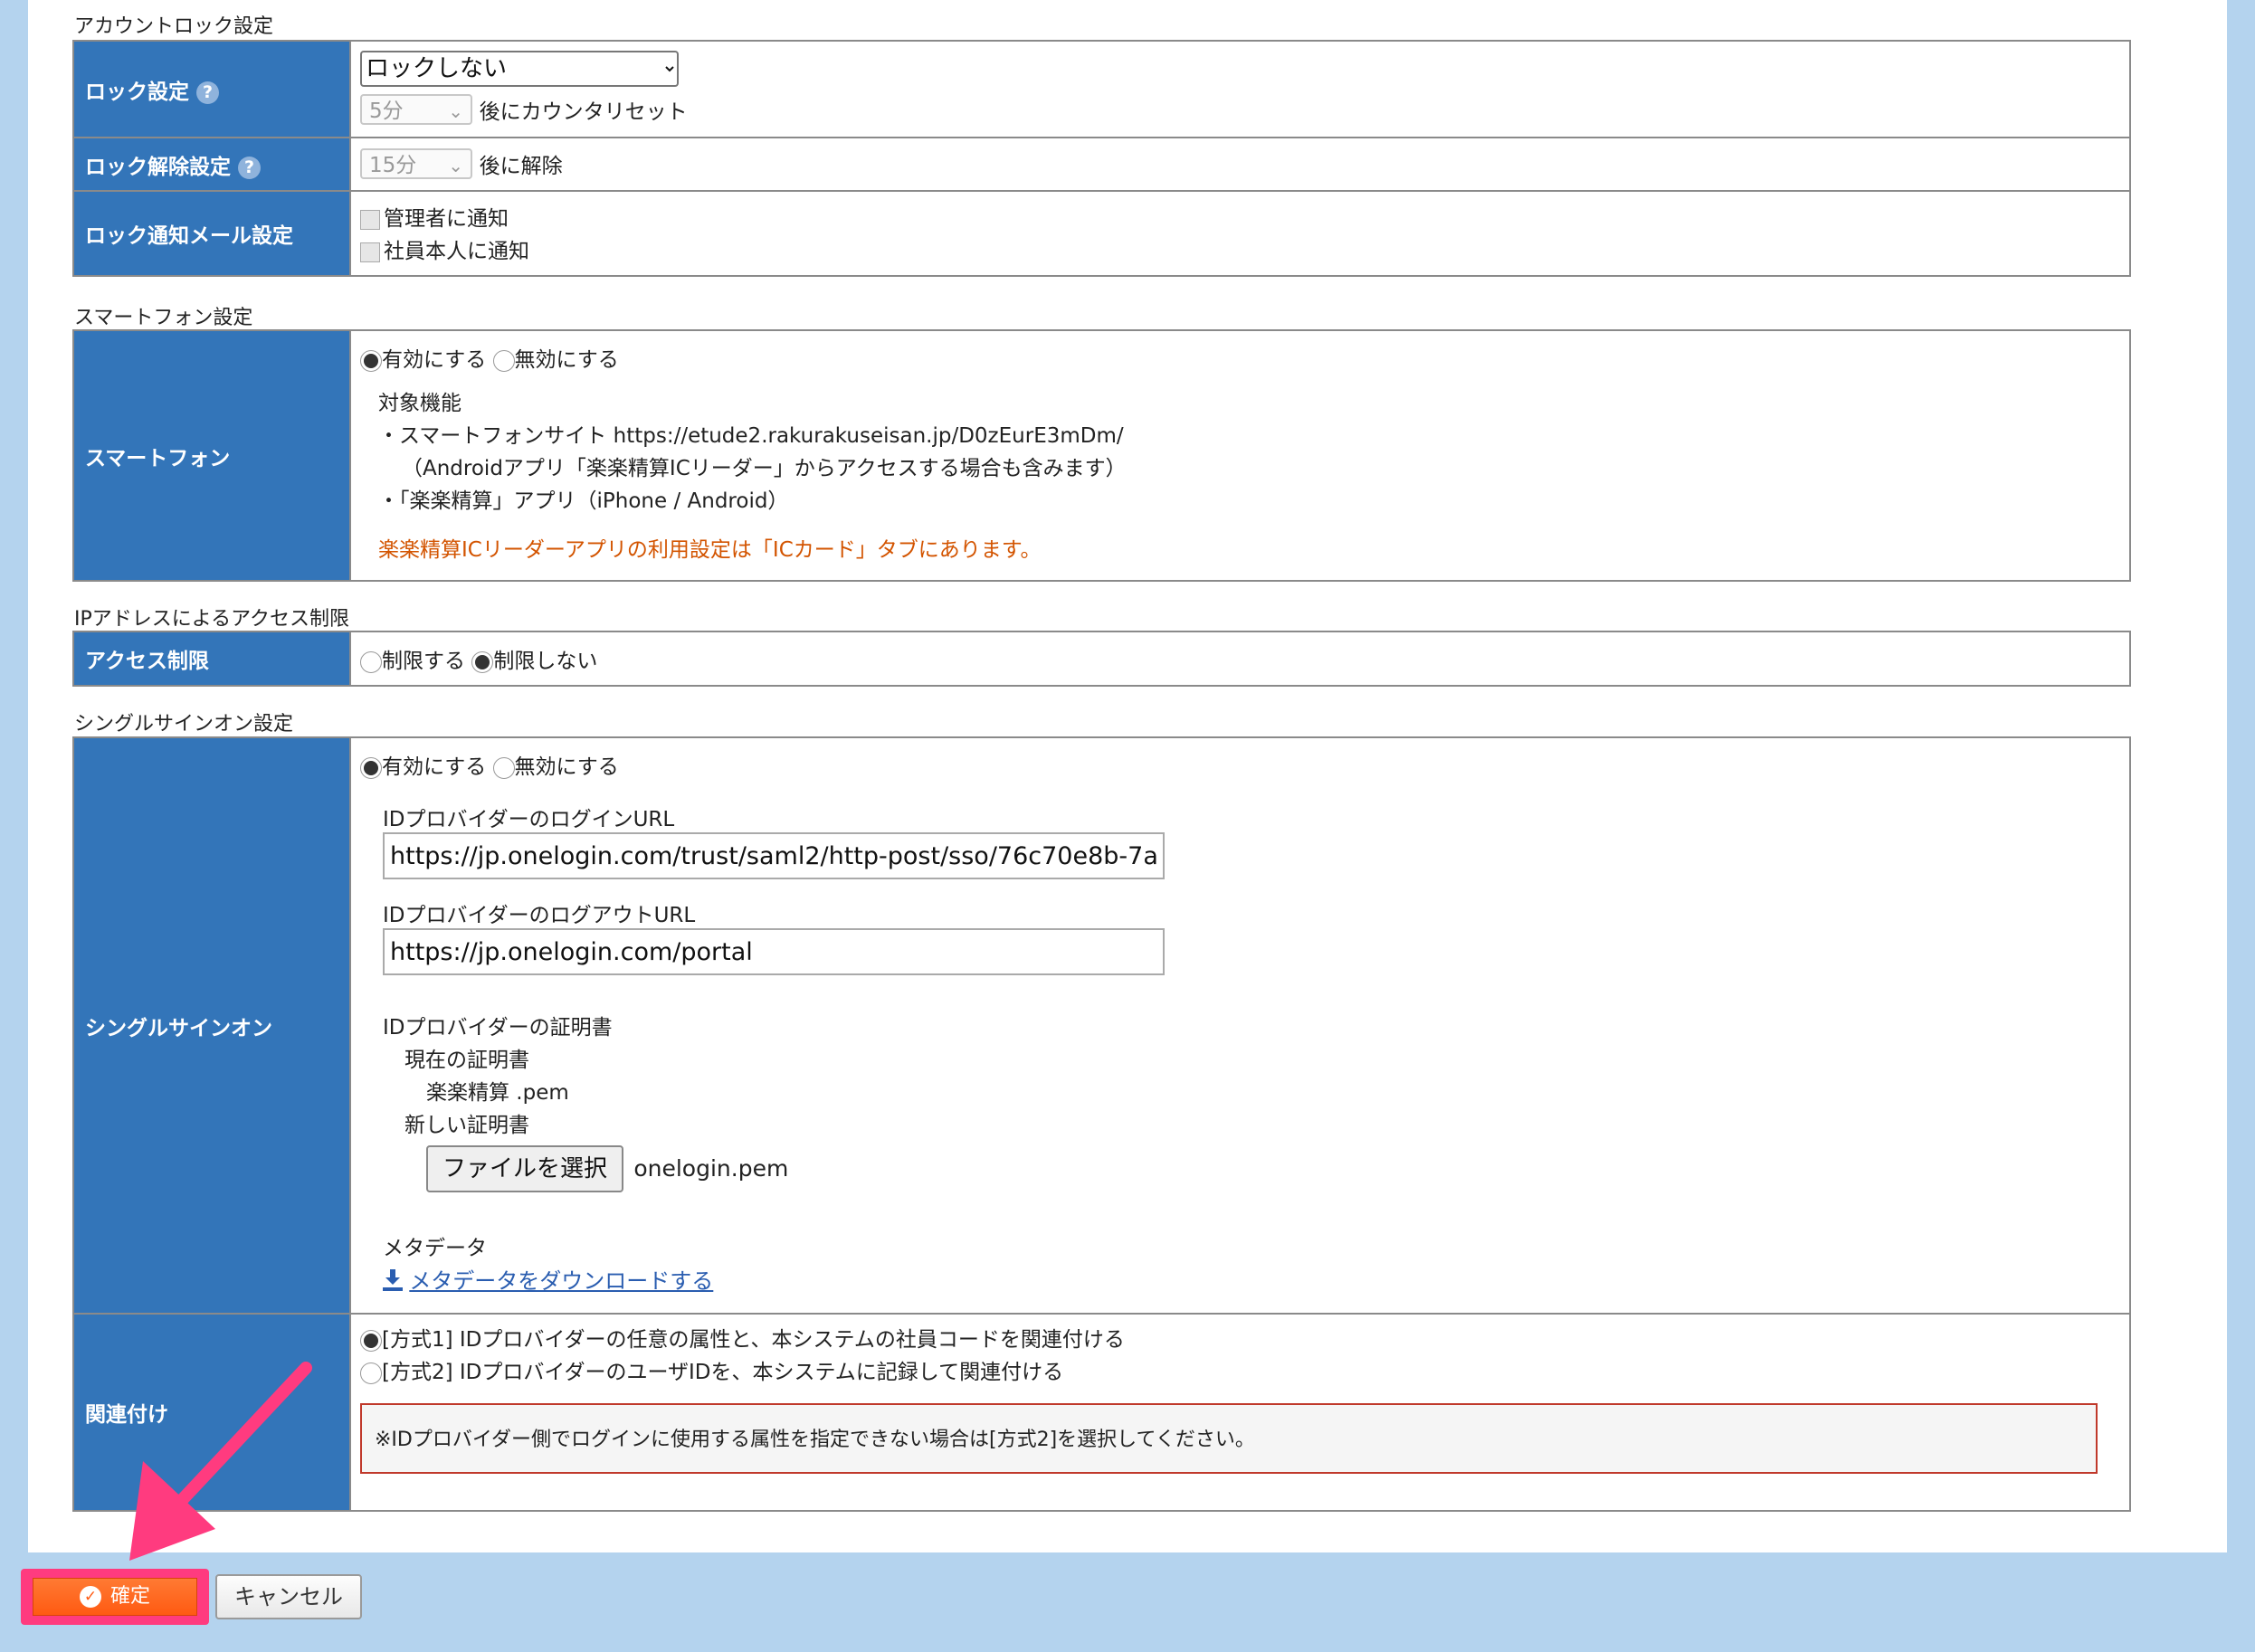  I want to click on lock-setting-label: ロック設定, so click(137, 92).